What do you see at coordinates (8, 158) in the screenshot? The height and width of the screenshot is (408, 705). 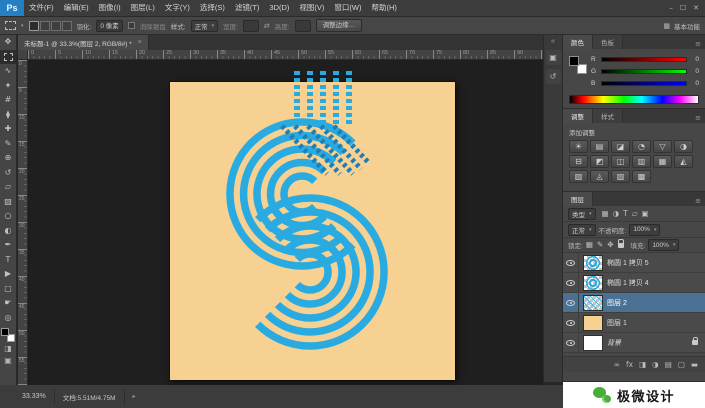 I see `clone-stamp-tool: ⊕` at bounding box center [8, 158].